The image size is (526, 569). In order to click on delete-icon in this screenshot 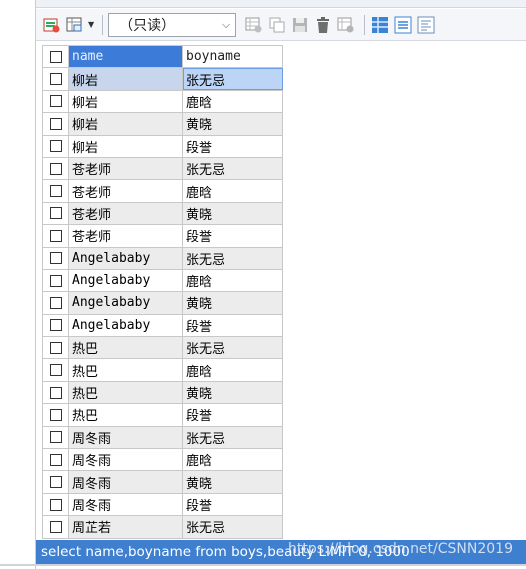, I will do `click(323, 25)`.